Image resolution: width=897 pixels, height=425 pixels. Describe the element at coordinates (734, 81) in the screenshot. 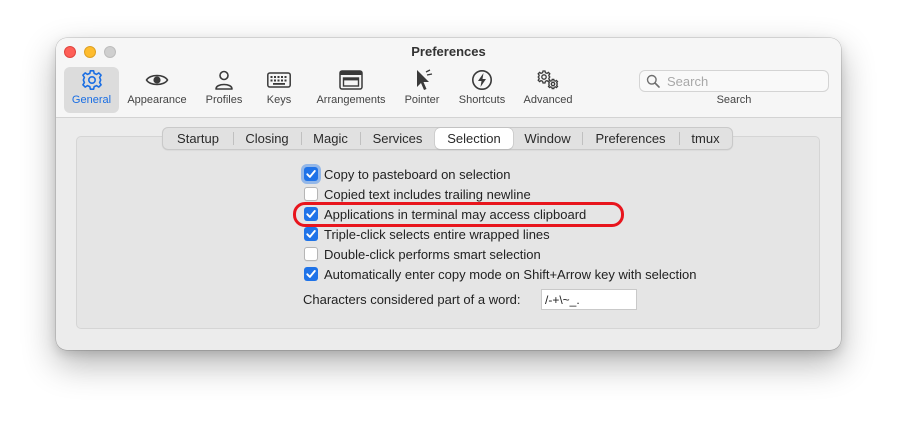

I see `search-field: Search` at that location.